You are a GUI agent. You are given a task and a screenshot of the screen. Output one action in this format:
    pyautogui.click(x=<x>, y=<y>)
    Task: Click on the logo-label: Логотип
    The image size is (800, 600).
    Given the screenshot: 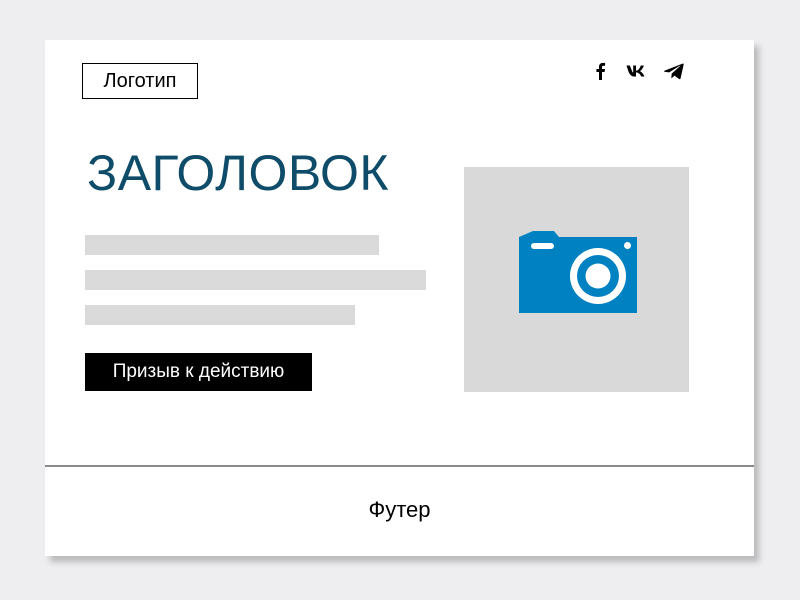 What is the action you would take?
    pyautogui.click(x=140, y=80)
    